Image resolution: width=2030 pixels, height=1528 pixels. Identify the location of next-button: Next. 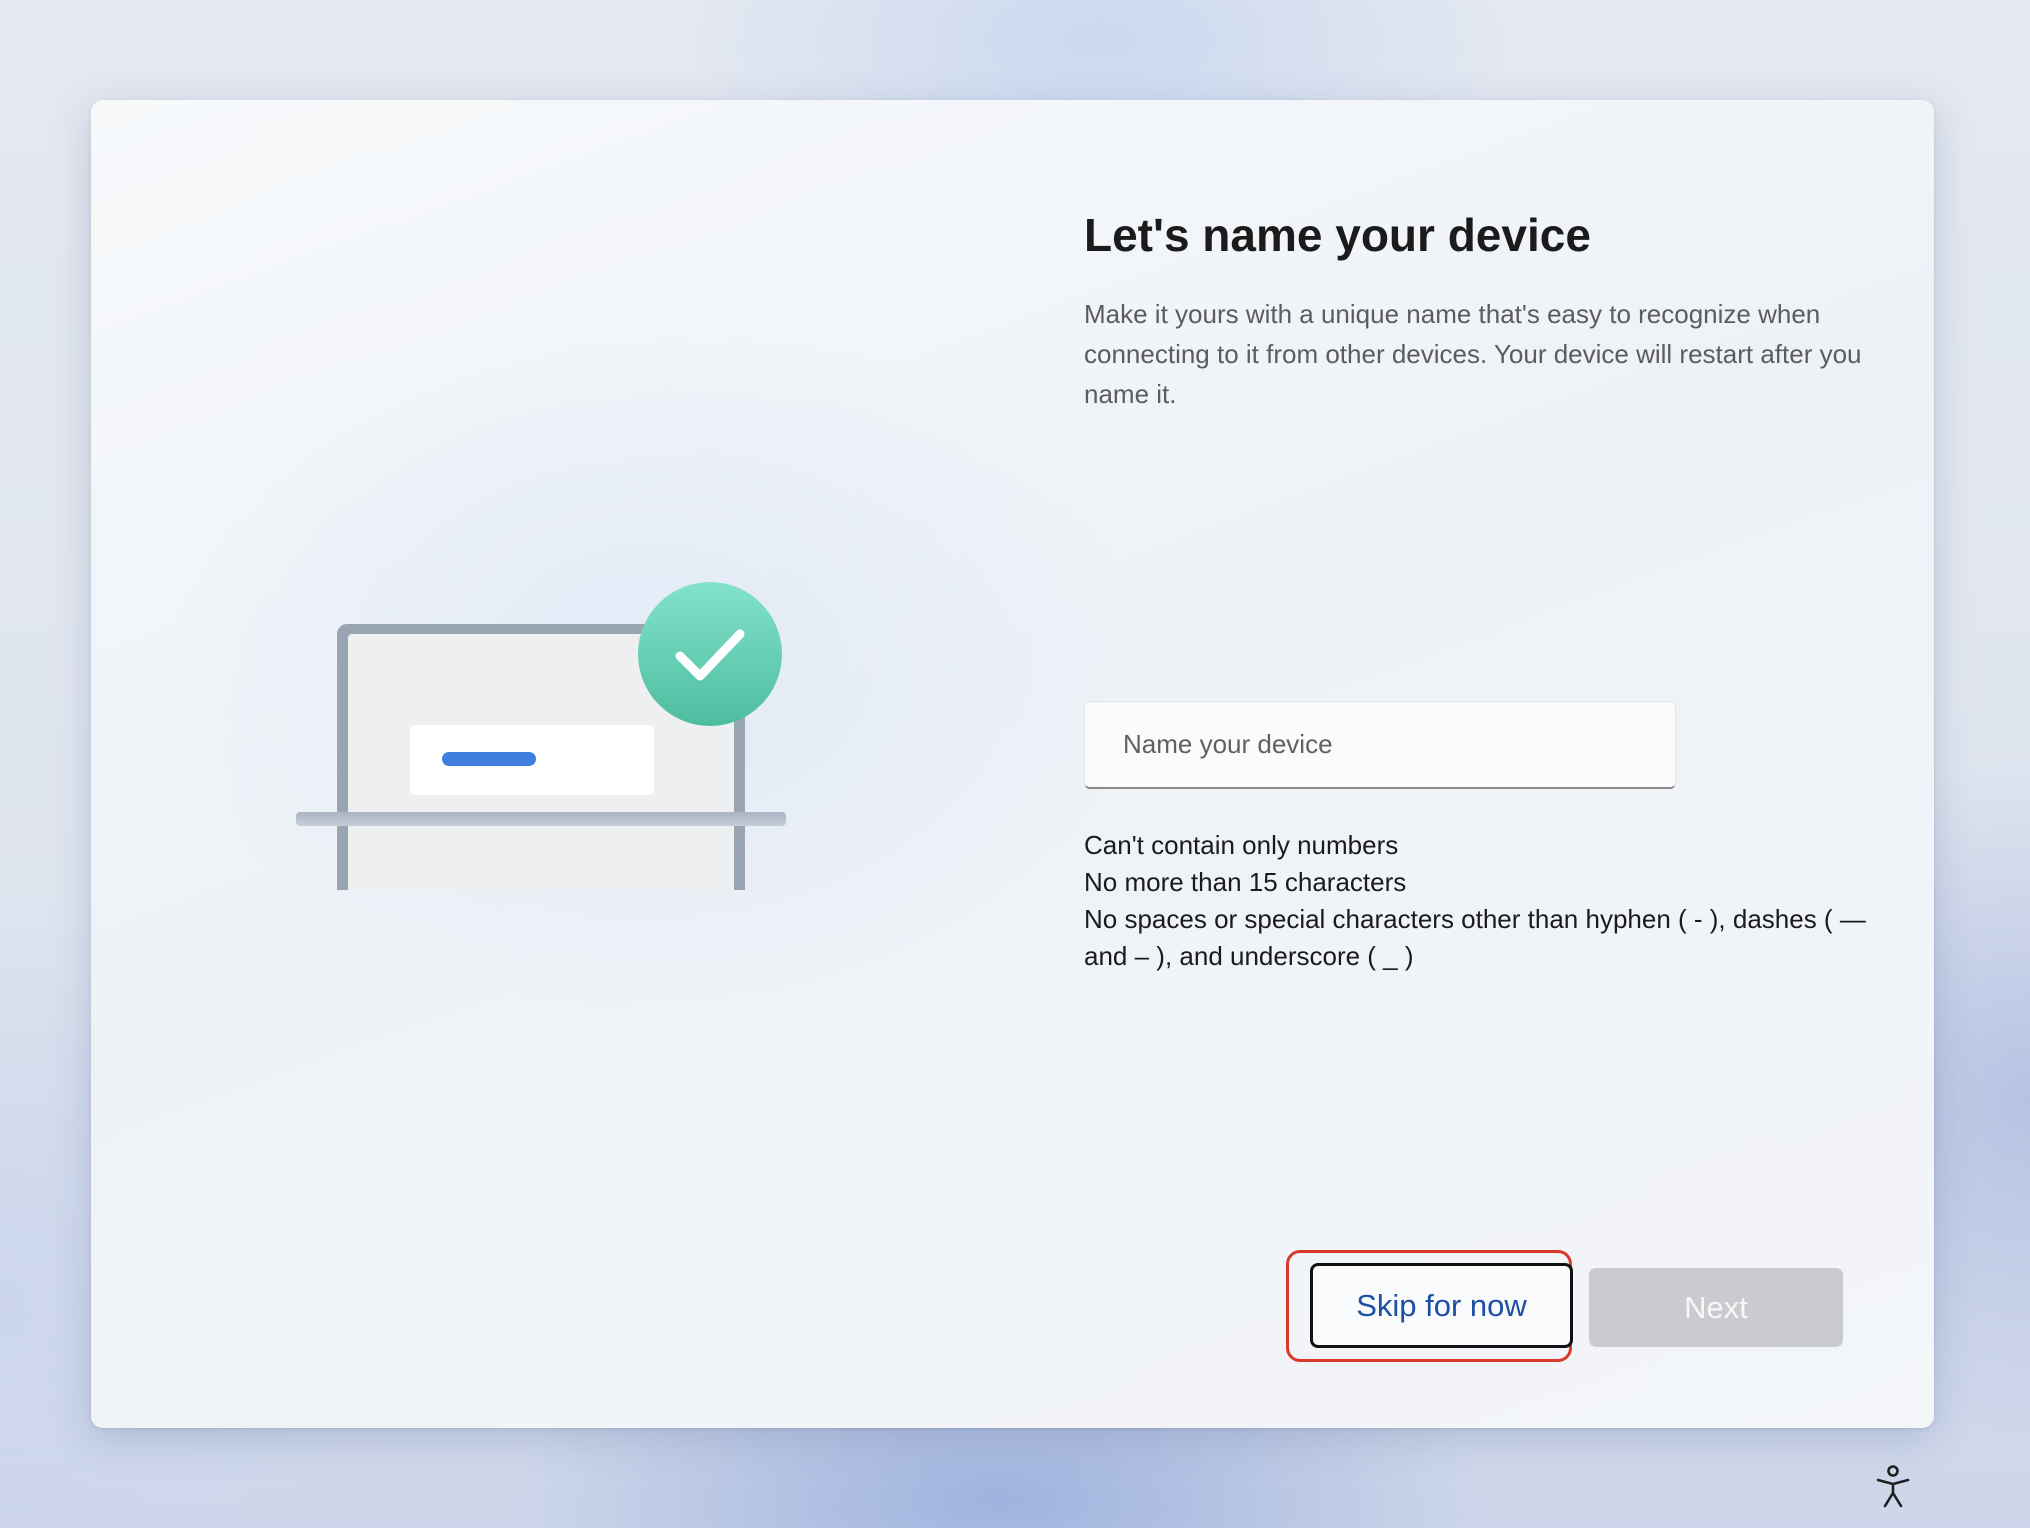
(1716, 1307).